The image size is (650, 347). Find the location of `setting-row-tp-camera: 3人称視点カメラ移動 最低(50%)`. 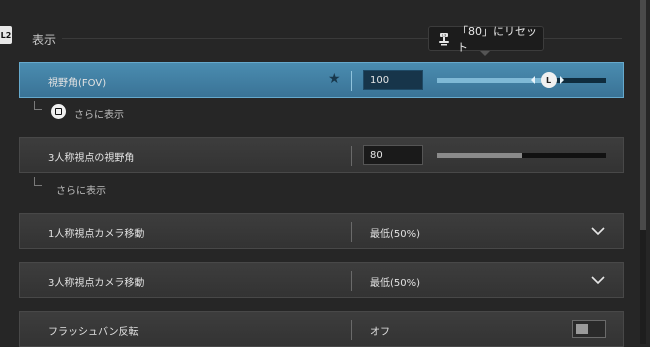

setting-row-tp-camera: 3人称視点カメラ移動 最低(50%) is located at coordinates (321, 280).